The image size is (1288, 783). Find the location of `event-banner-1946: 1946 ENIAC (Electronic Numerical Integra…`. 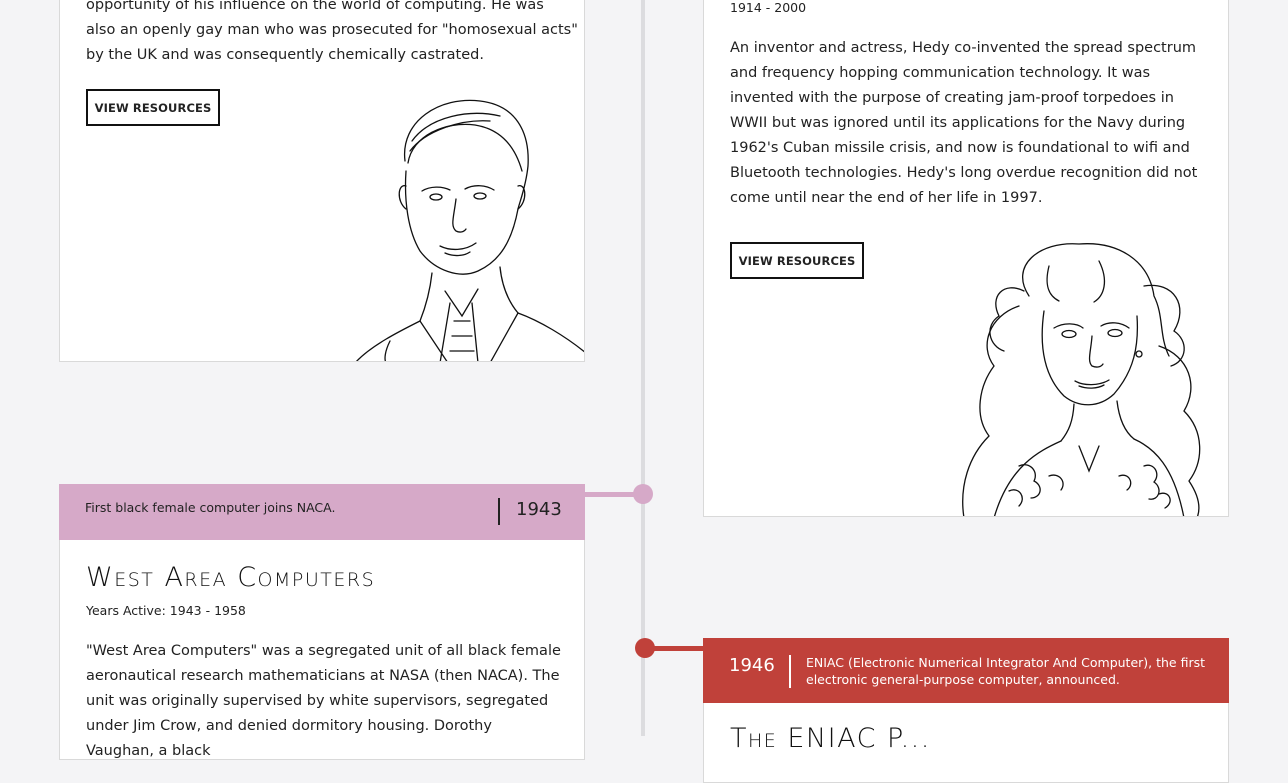

event-banner-1946: 1946 ENIAC (Electronic Numerical Integra… is located at coordinates (966, 671).